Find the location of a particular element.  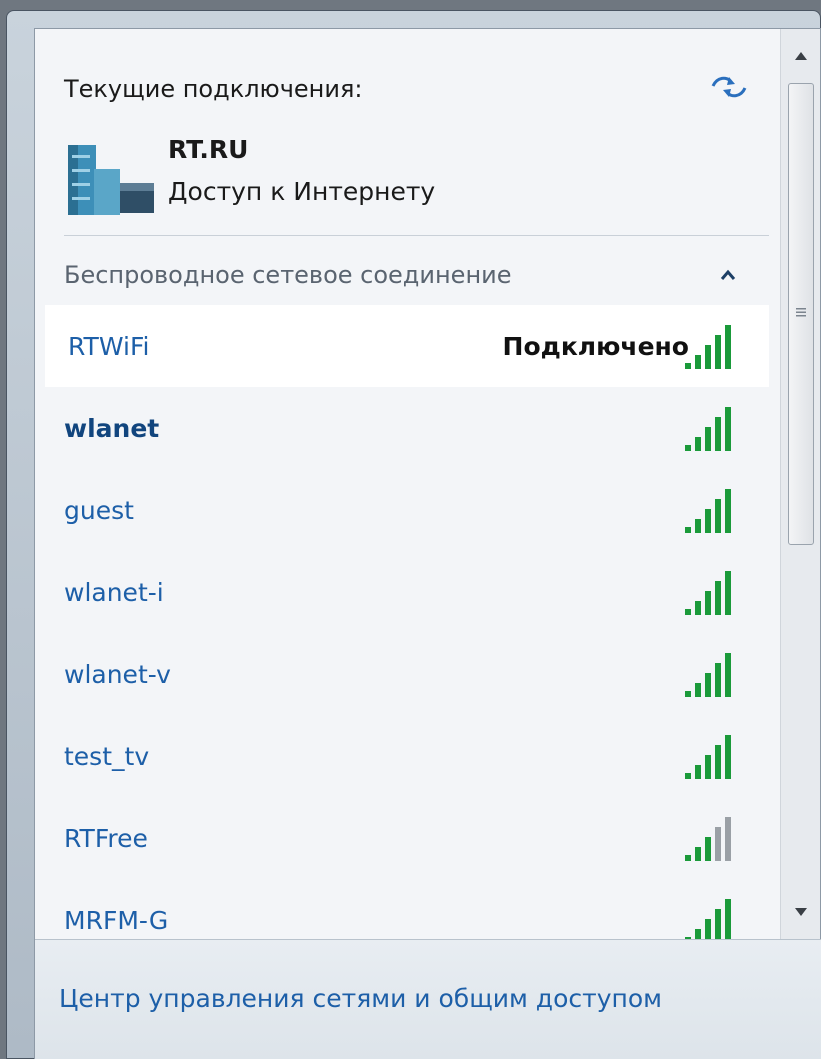

network-row: test_tv is located at coordinates (407, 756).